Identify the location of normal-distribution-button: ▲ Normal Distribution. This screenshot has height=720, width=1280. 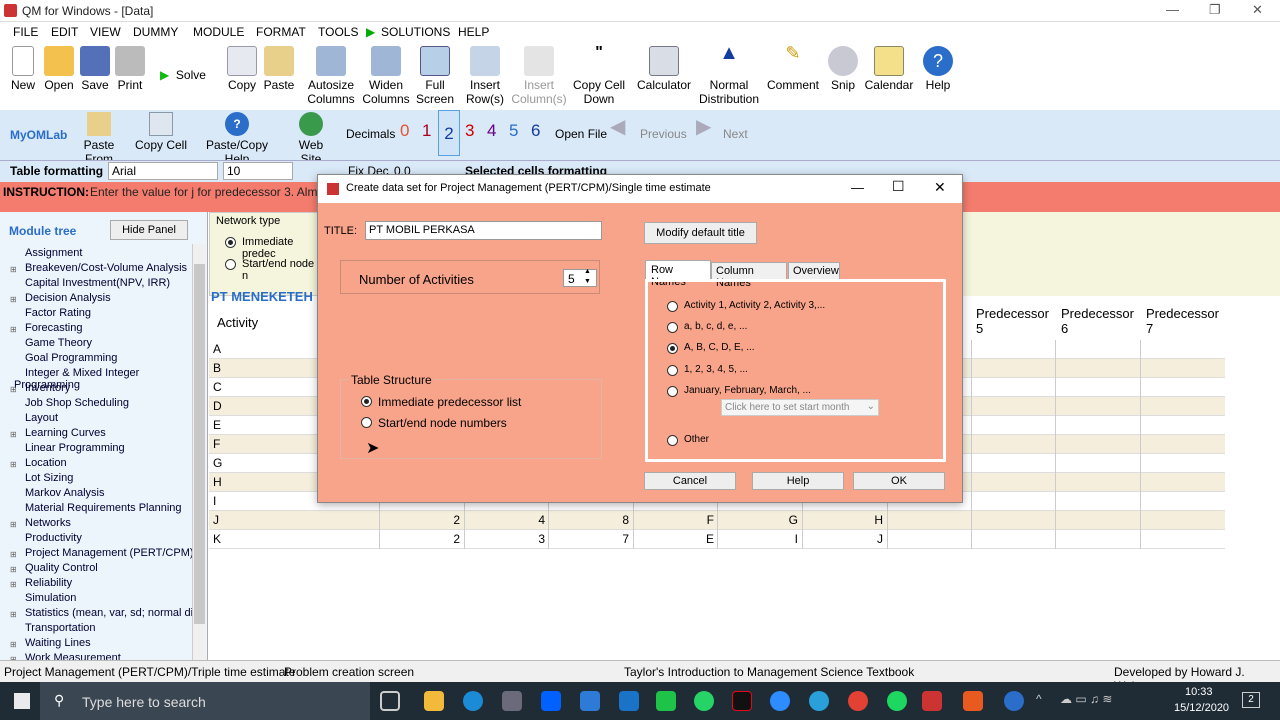
(729, 74).